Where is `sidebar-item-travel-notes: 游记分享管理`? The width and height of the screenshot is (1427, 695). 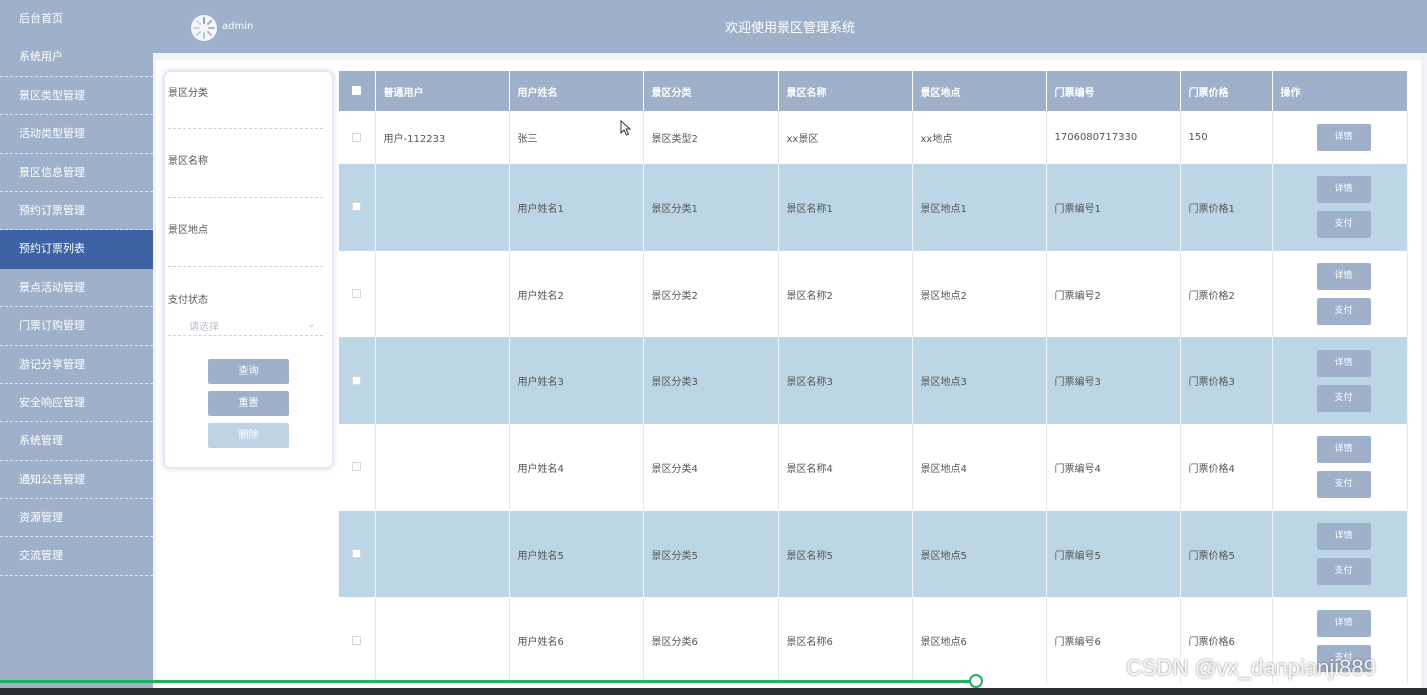
sidebar-item-travel-notes: 游记分享管理 is located at coordinates (76, 365).